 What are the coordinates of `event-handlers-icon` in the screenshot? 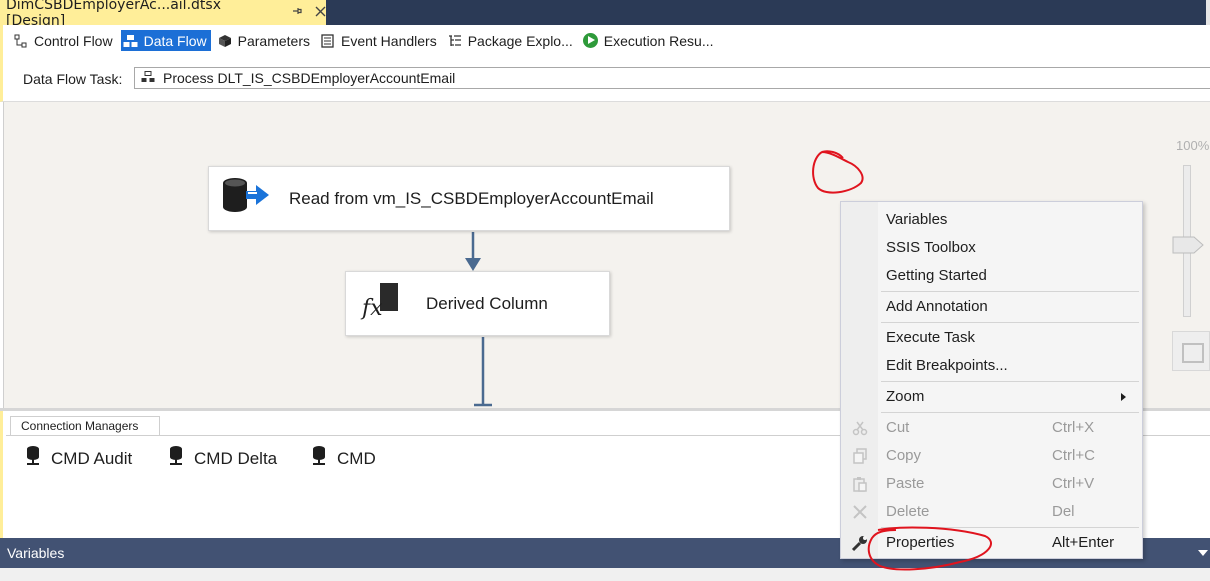 It's located at (328, 41).